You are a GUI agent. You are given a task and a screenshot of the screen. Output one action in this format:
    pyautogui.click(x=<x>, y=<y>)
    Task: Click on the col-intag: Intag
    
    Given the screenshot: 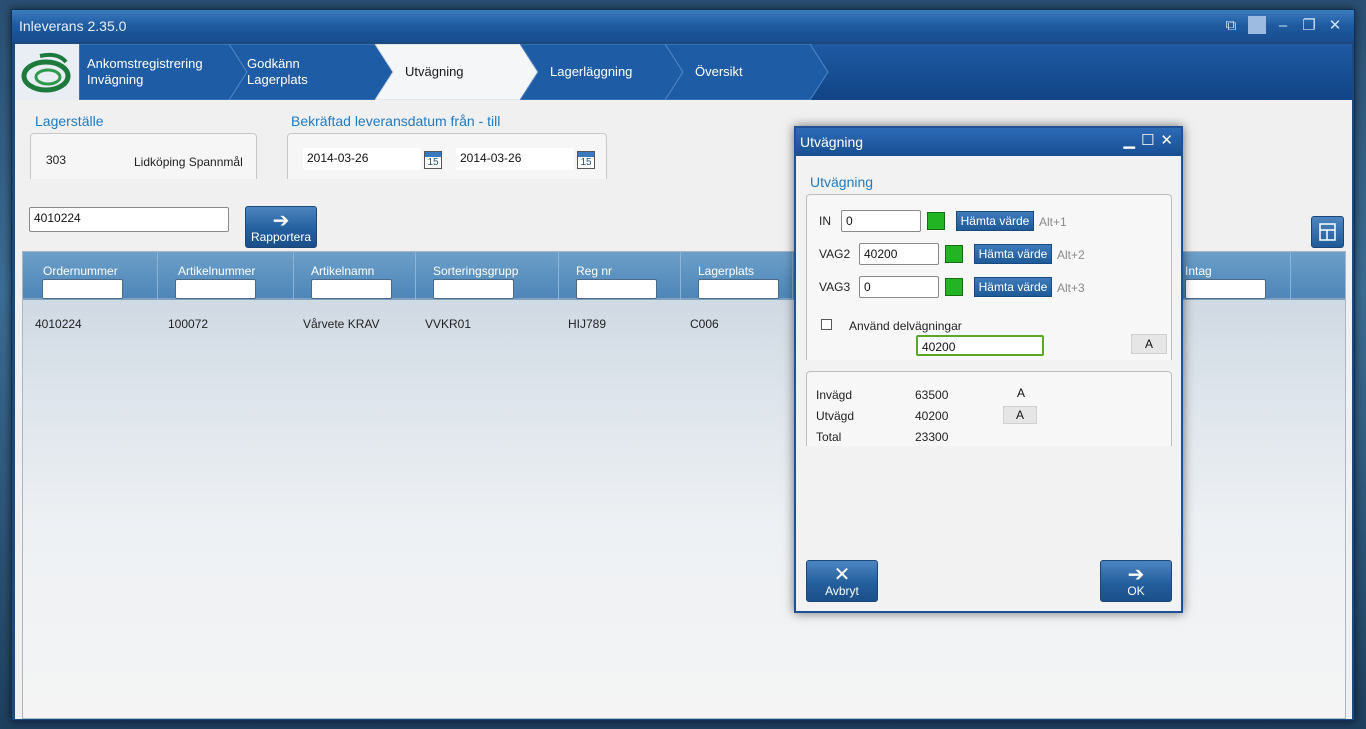 What is the action you would take?
    pyautogui.click(x=1229, y=276)
    